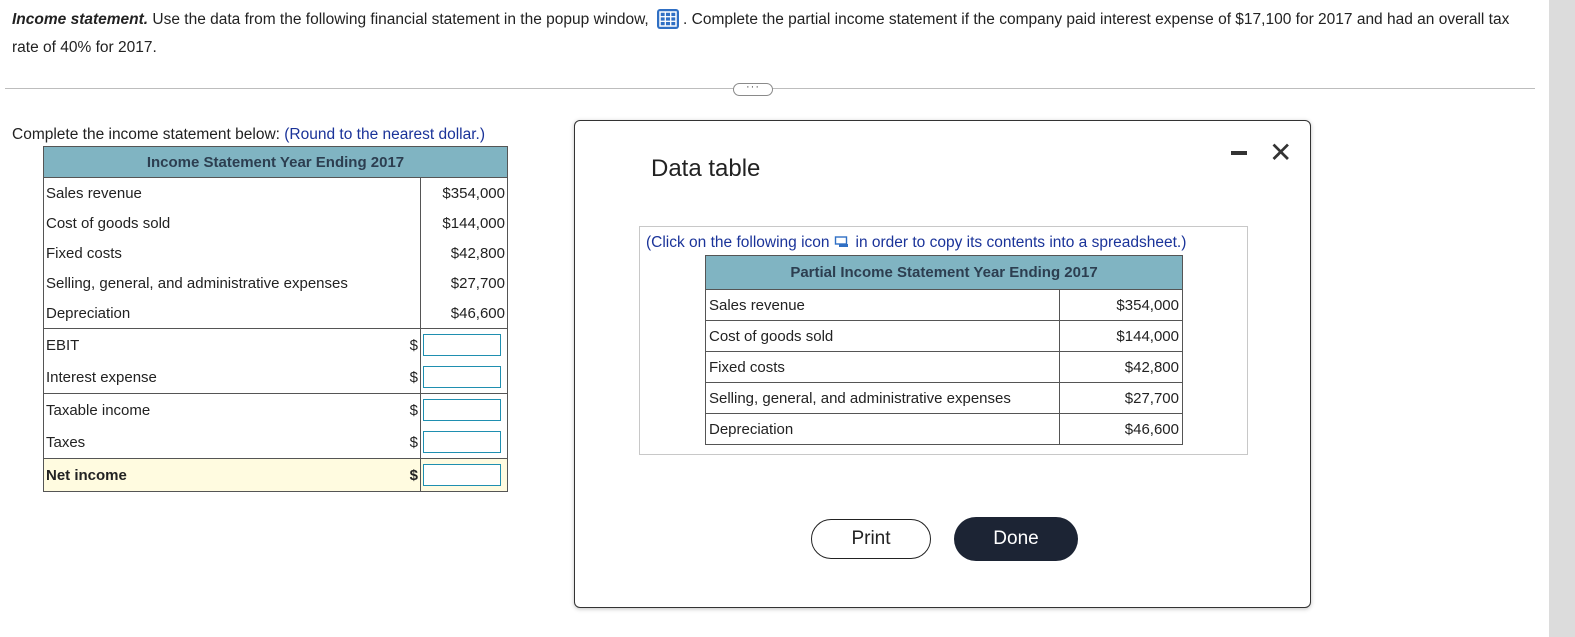  What do you see at coordinates (1280, 153) in the screenshot?
I see `close-icon: ✕` at bounding box center [1280, 153].